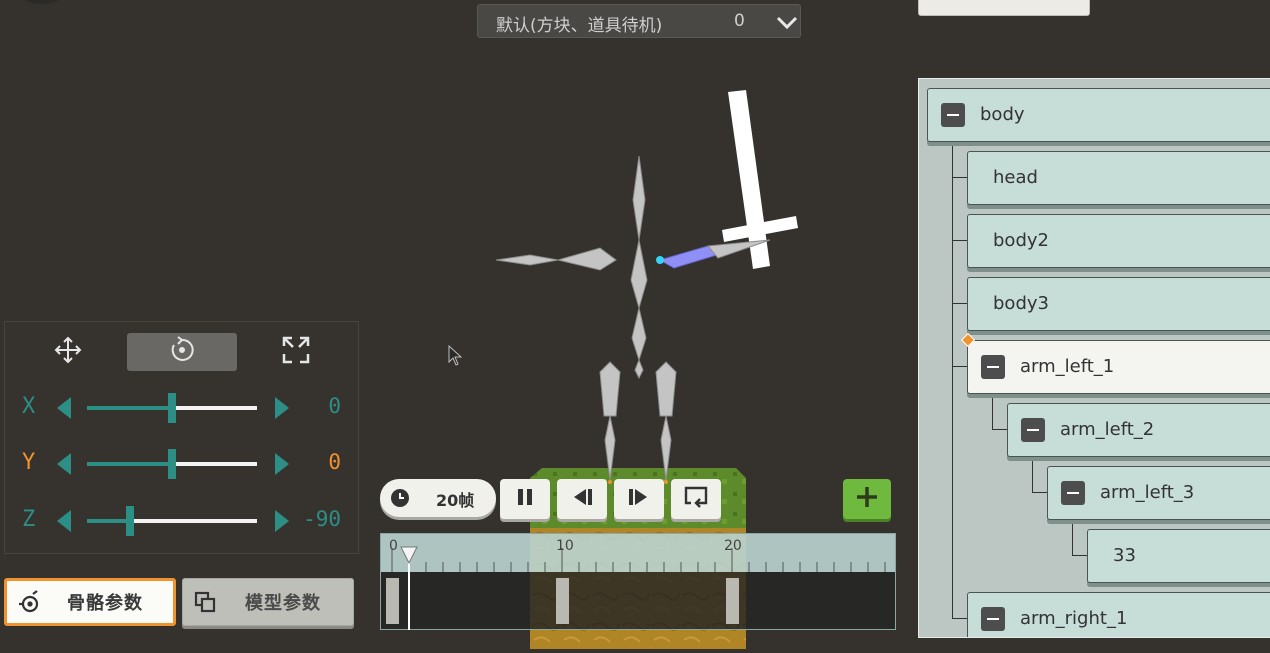 The image size is (1270, 653). I want to click on fps-label: 20帧, so click(455, 500).